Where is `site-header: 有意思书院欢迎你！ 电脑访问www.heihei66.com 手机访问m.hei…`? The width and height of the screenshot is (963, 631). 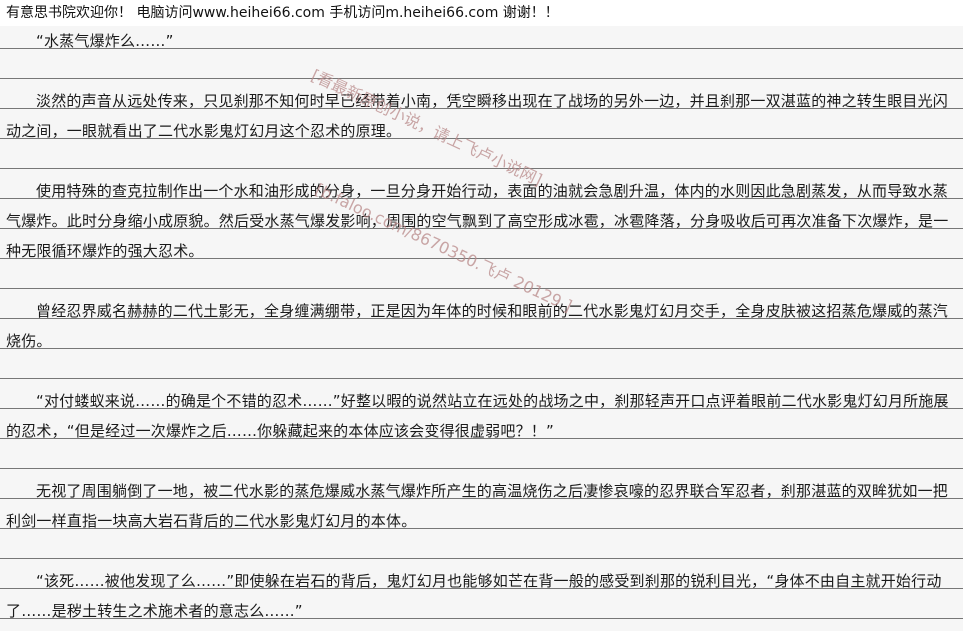 site-header: 有意思书院欢迎你！ 电脑访问www.heihei66.com 手机访问m.hei… is located at coordinates (481, 13).